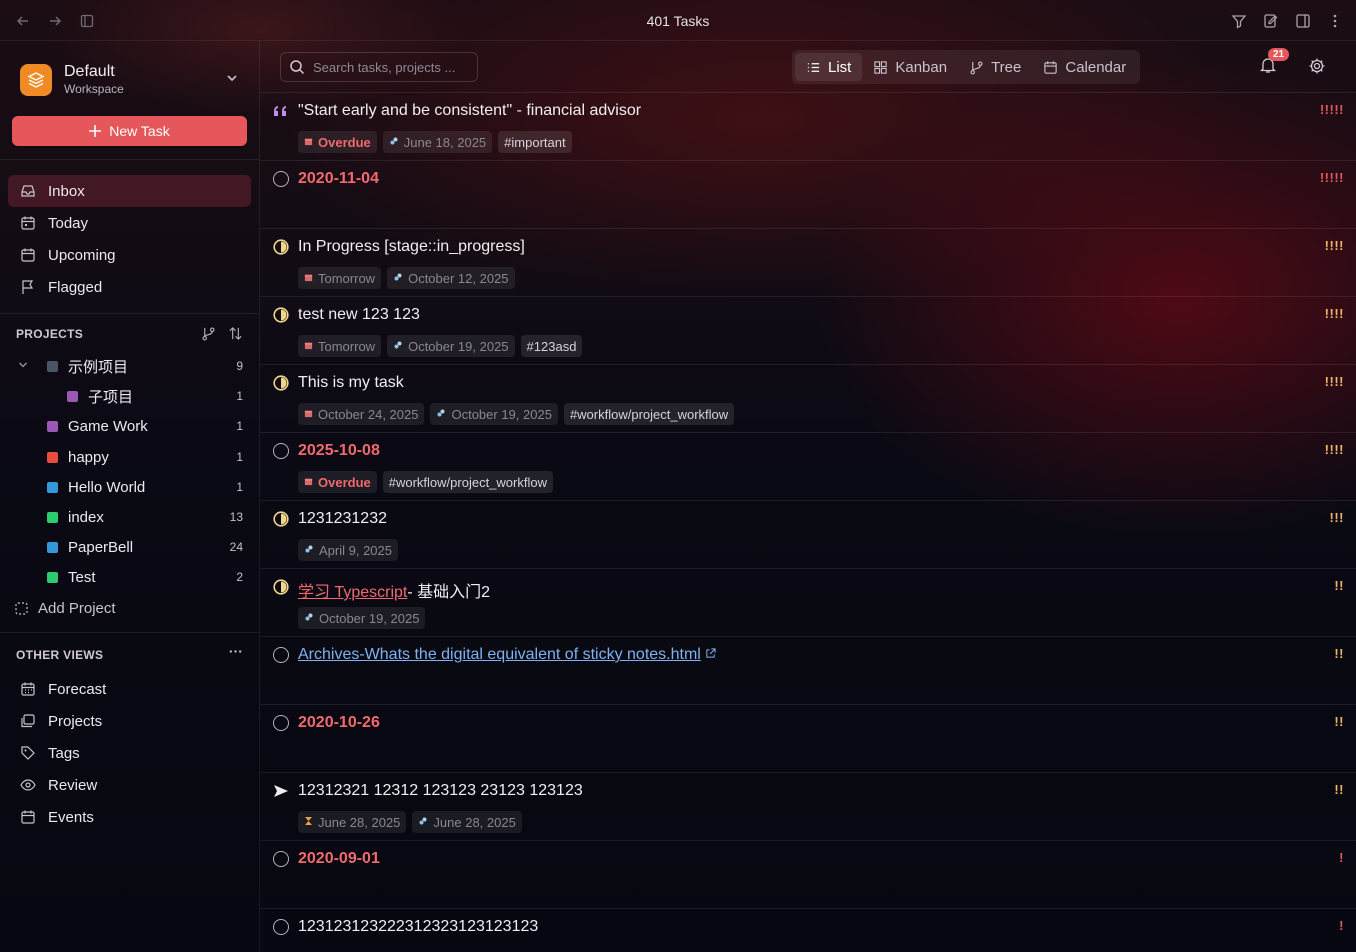 The width and height of the screenshot is (1356, 952). I want to click on sidebar-item-today: Today, so click(129, 223).